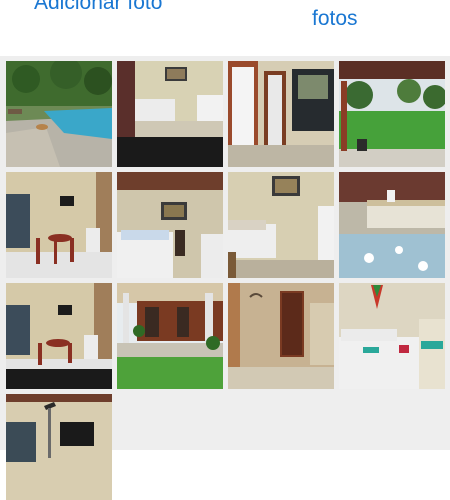 Image resolution: width=450 pixels, height=500 pixels. What do you see at coordinates (225, 28) in the screenshot?
I see `header: Adicionar foto fotos` at bounding box center [225, 28].